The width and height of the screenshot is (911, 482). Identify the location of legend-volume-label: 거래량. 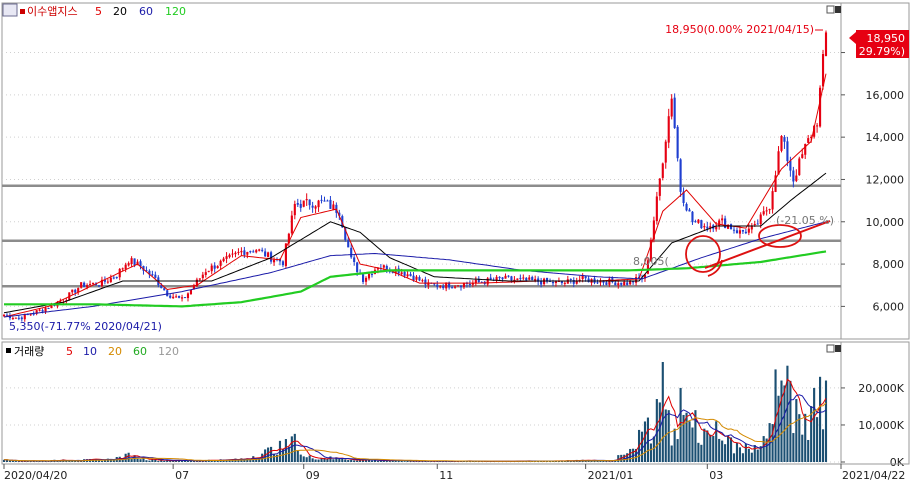
(29, 351).